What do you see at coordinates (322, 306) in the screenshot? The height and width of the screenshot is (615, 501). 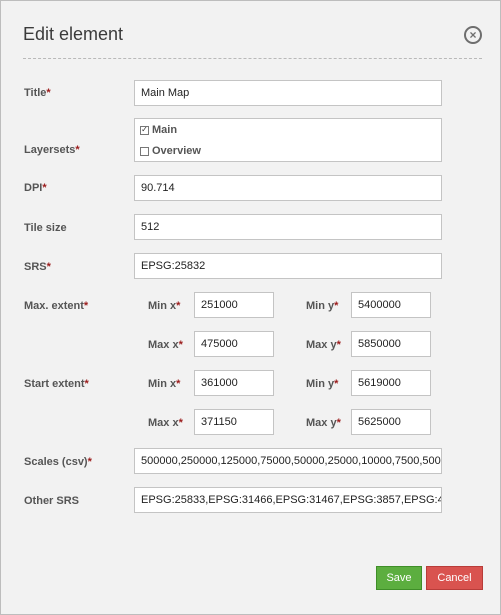 I see `max-extent-min-y-label: Min y*` at bounding box center [322, 306].